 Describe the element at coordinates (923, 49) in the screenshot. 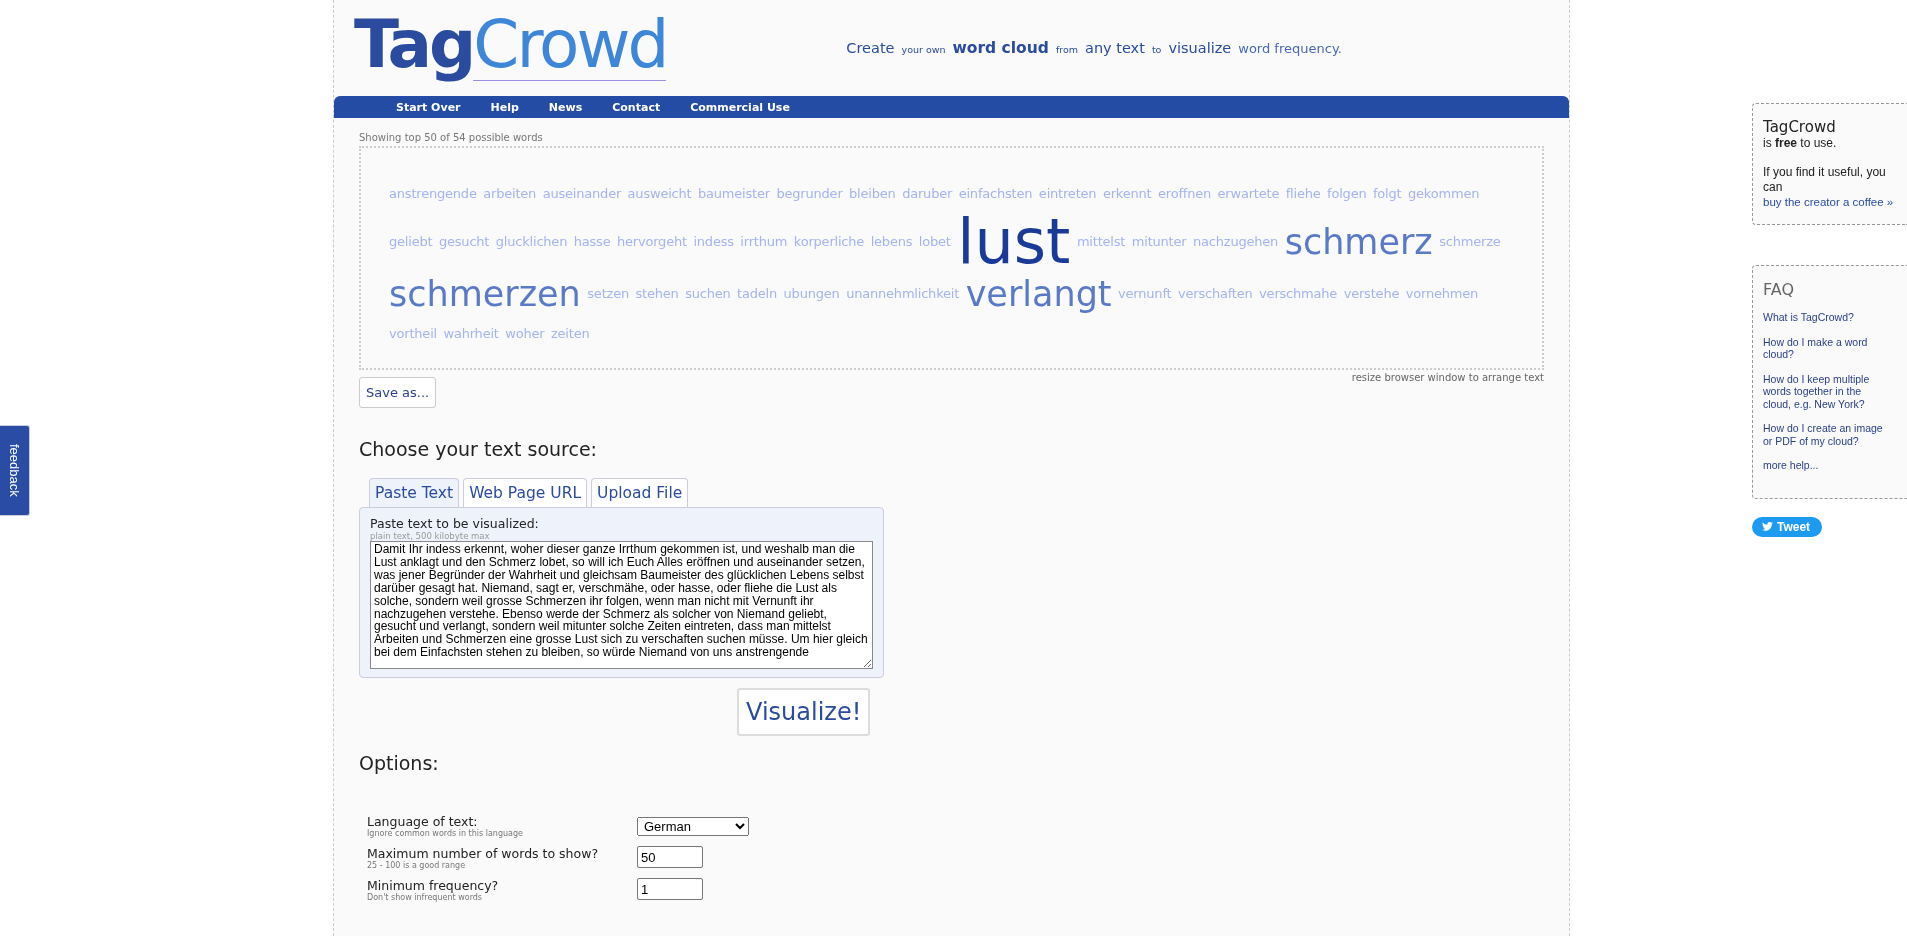

I see `tagline-text: your own` at that location.